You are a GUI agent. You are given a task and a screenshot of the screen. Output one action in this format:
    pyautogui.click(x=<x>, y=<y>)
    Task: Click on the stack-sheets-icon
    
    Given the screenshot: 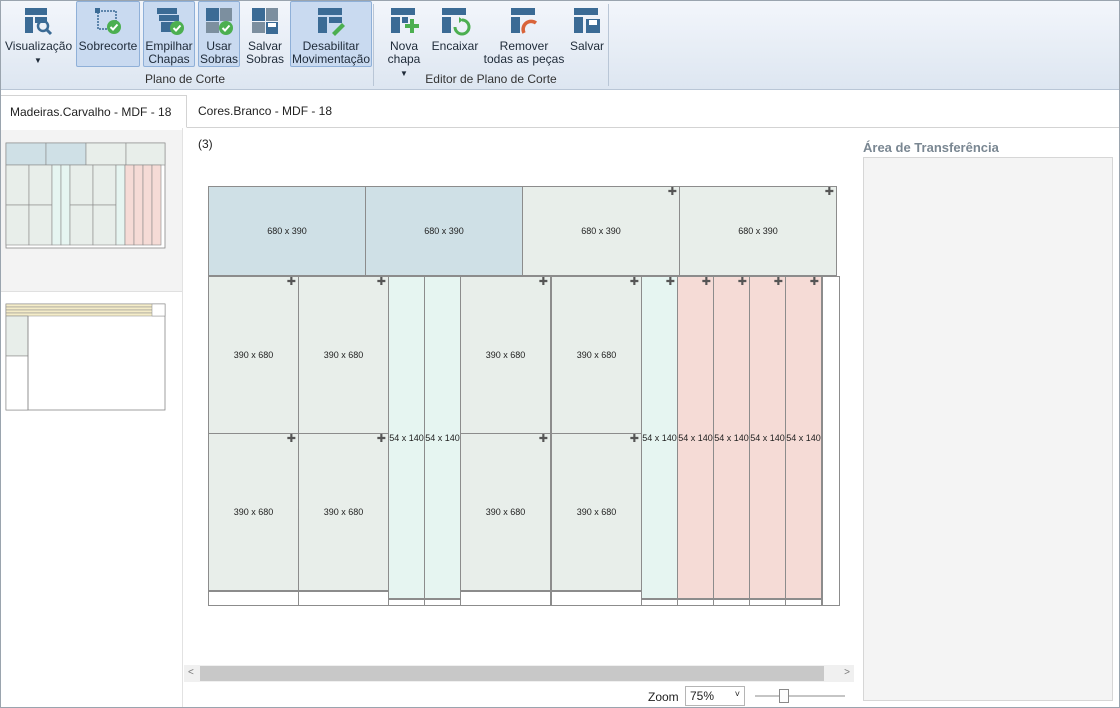 What is the action you would take?
    pyautogui.click(x=169, y=21)
    